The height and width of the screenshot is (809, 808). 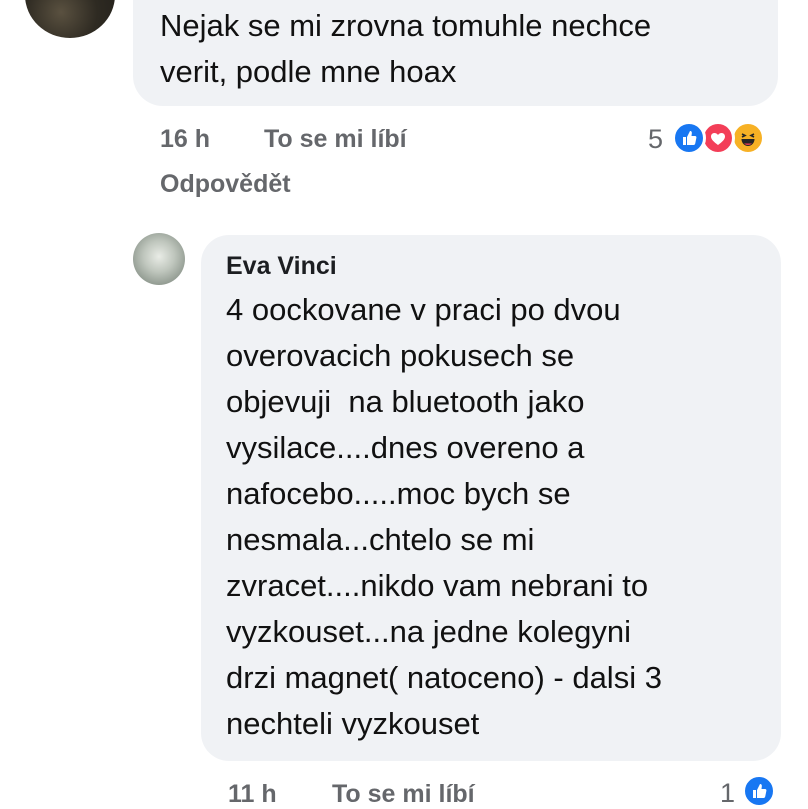 I want to click on reaction-count: 5, so click(x=655, y=139).